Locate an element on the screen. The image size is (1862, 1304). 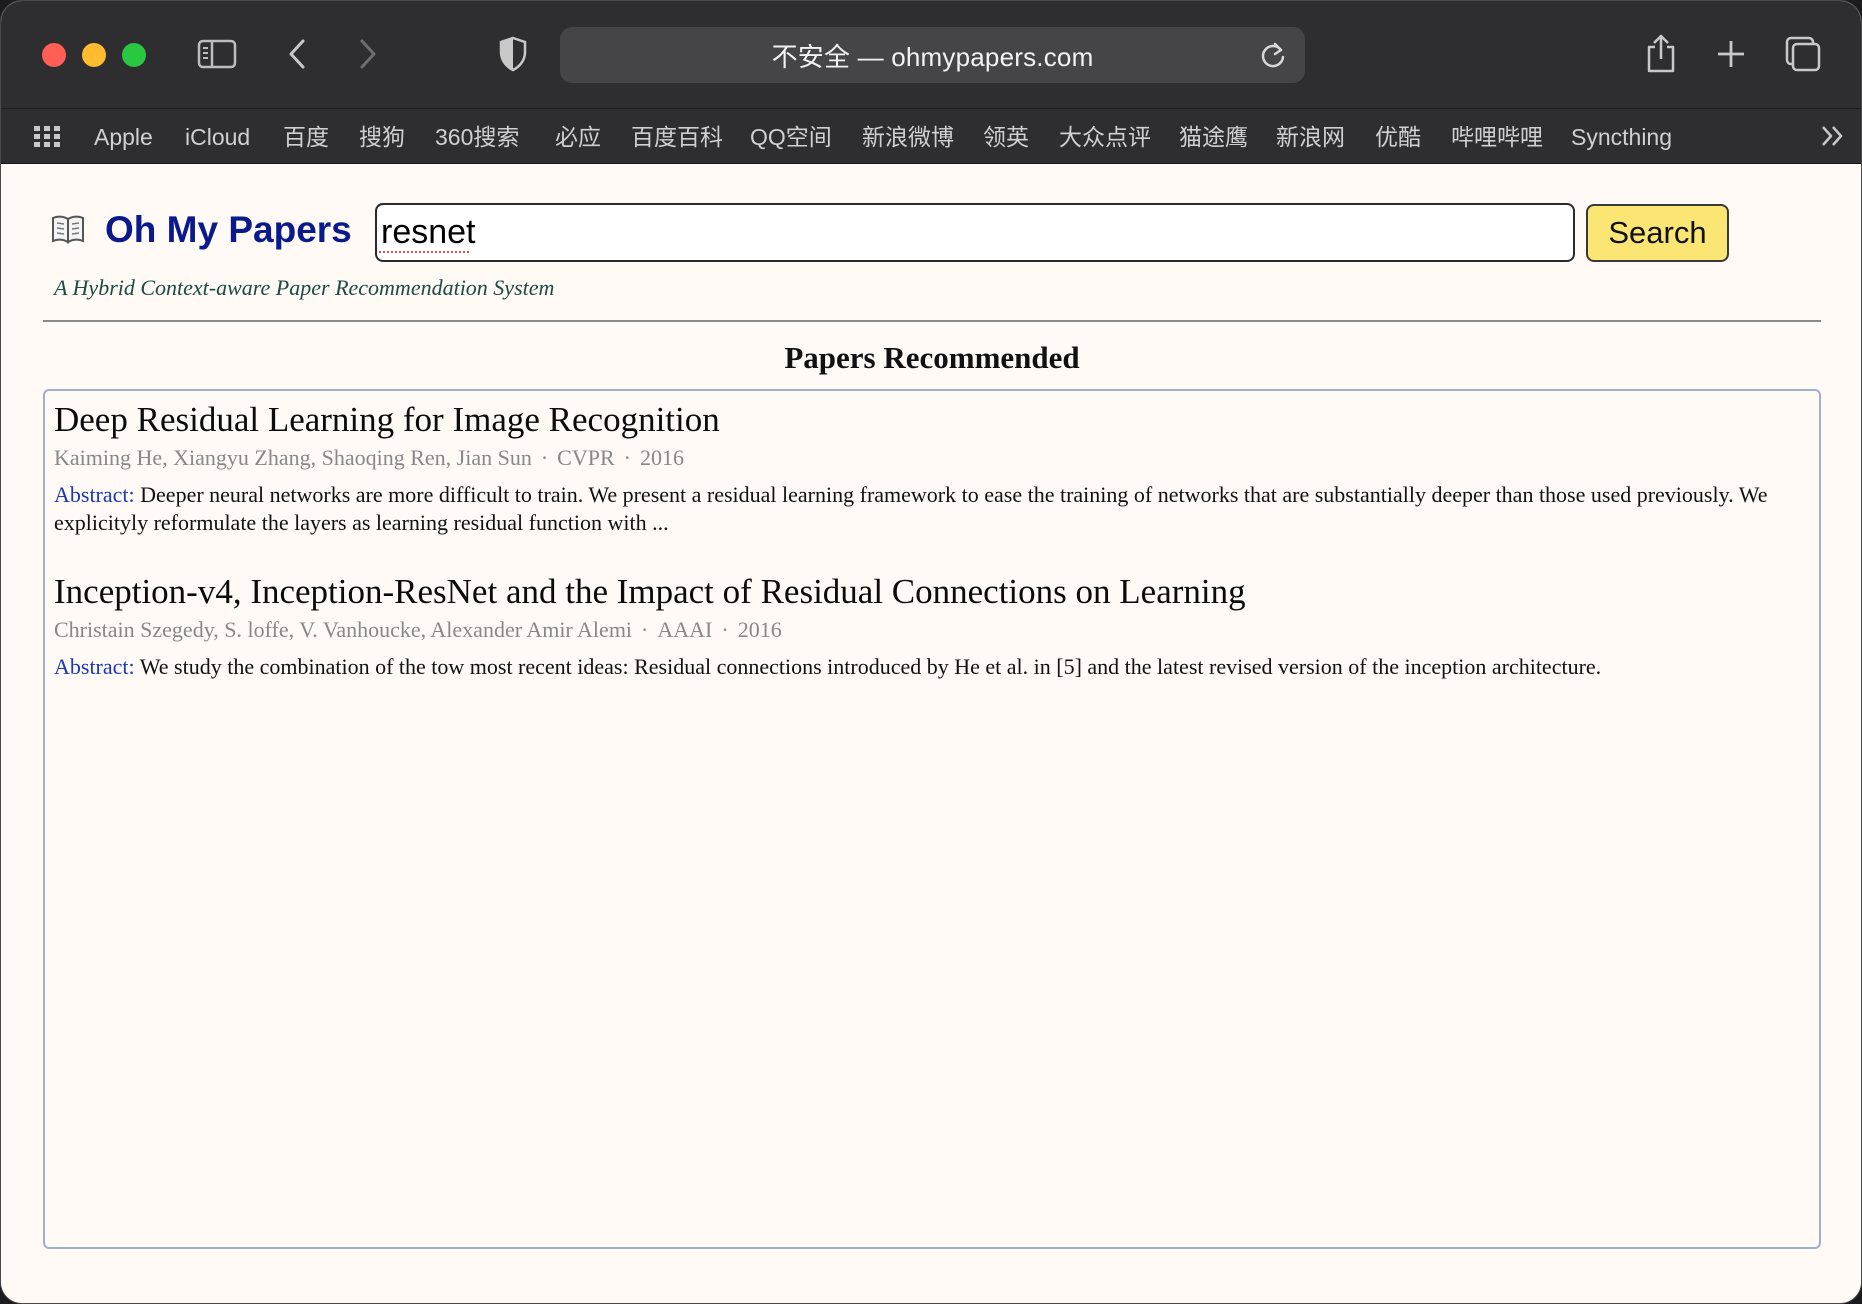
section-title: Papers Recommended is located at coordinates (932, 357).